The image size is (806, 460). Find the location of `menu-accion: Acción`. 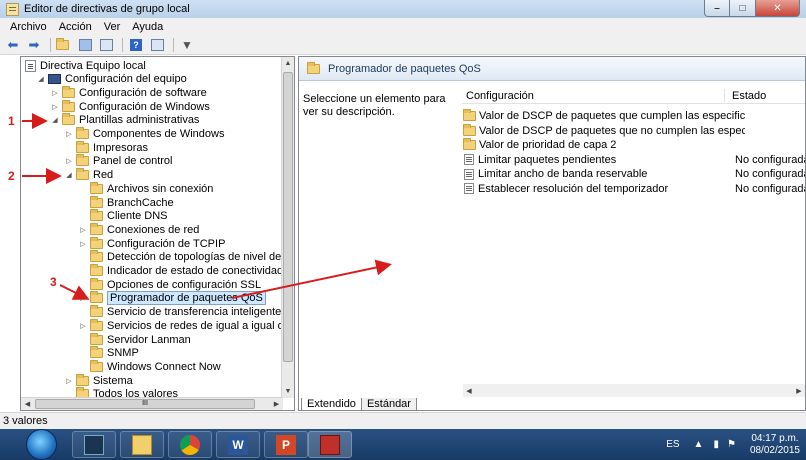

menu-accion: Acción is located at coordinates (75, 27).